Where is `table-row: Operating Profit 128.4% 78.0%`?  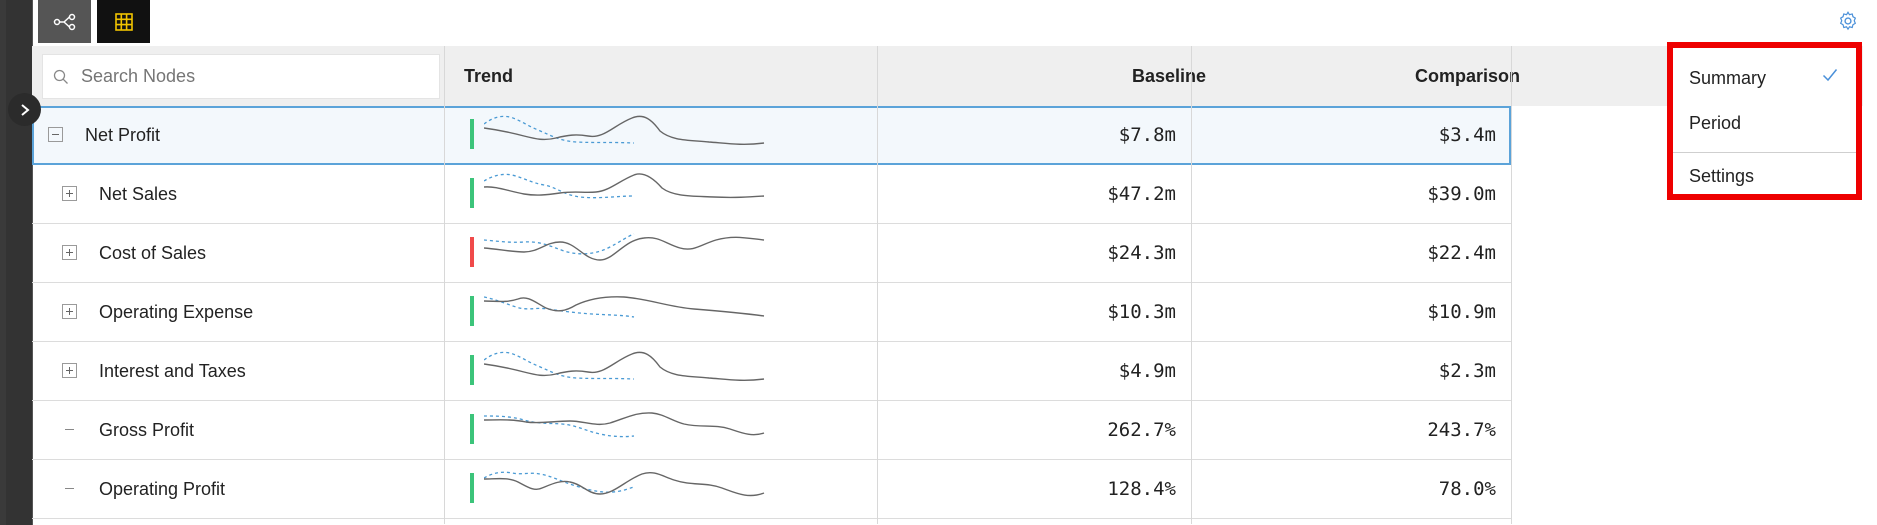
table-row: Operating Profit 128.4% 78.0% is located at coordinates (771, 489).